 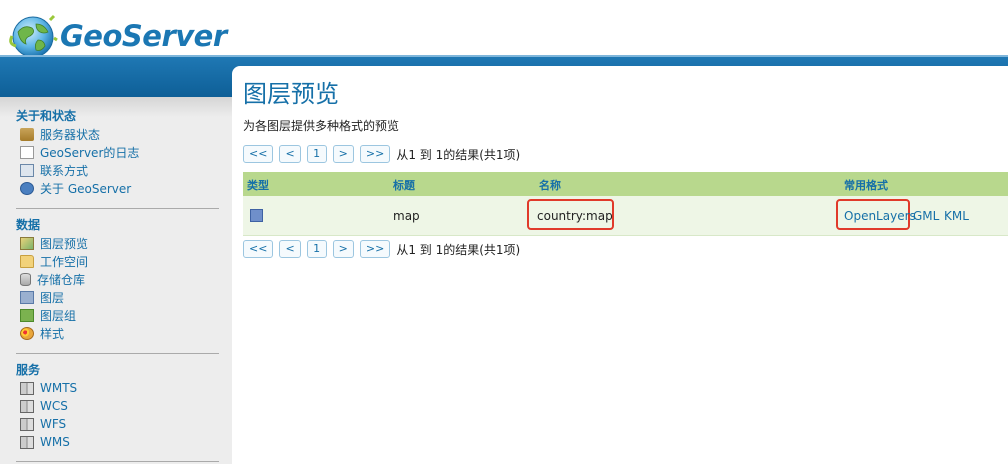 I want to click on layer-name: country:map, so click(x=575, y=216).